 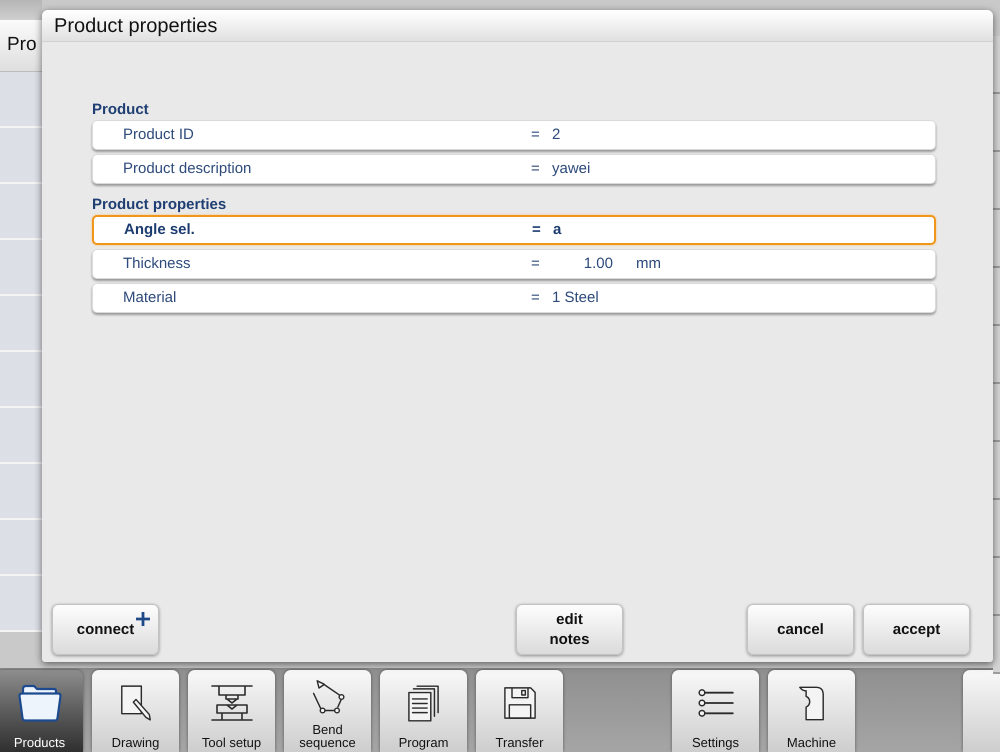 I want to click on group-heading: Product, so click(x=121, y=109).